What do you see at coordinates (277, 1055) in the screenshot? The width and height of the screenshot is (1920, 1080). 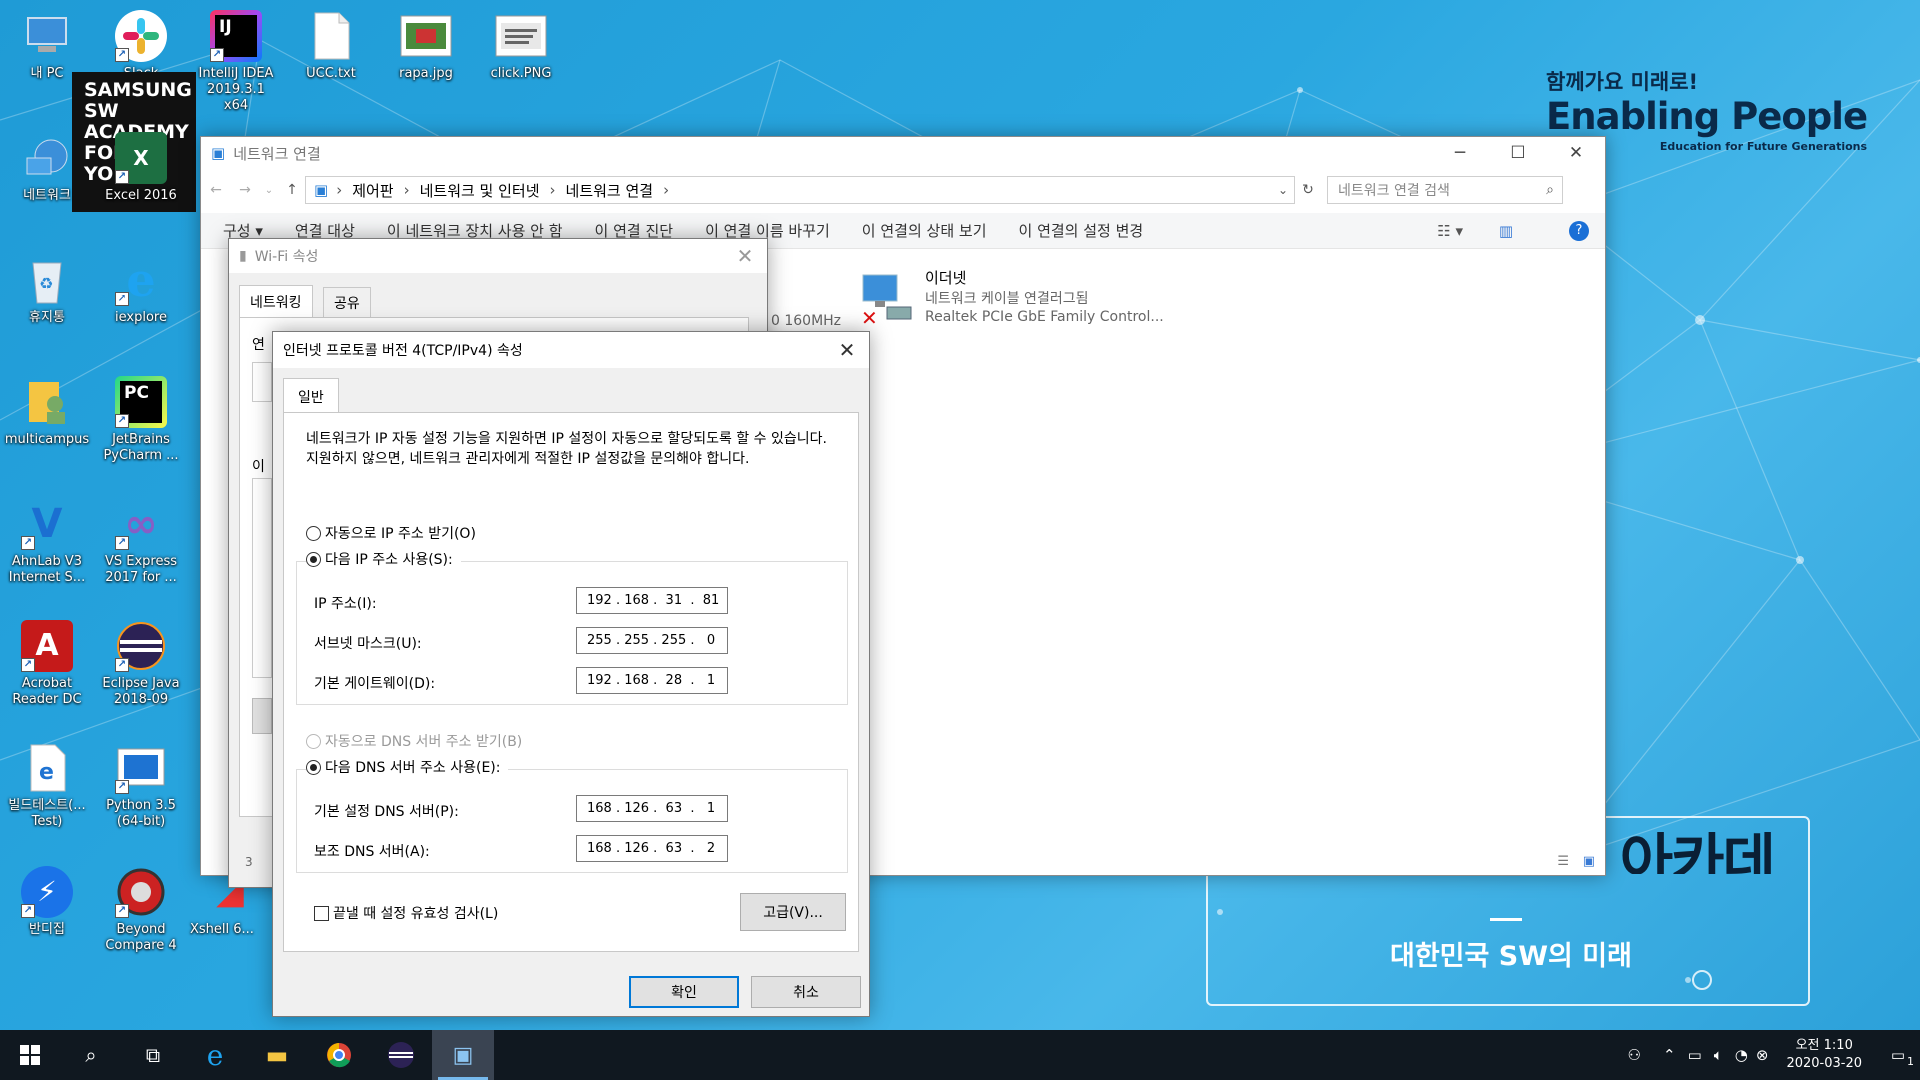 I see `taskbar-file-explorer: ▬` at bounding box center [277, 1055].